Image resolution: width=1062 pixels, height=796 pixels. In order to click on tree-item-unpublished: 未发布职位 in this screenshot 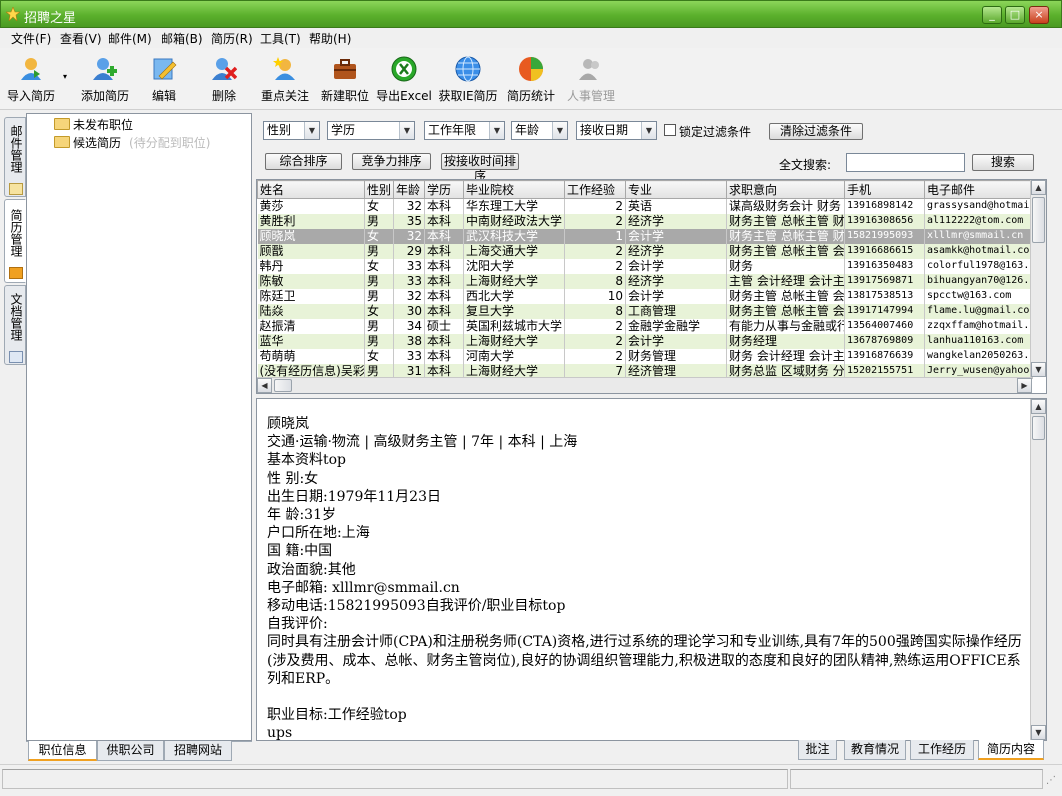, I will do `click(93, 124)`.